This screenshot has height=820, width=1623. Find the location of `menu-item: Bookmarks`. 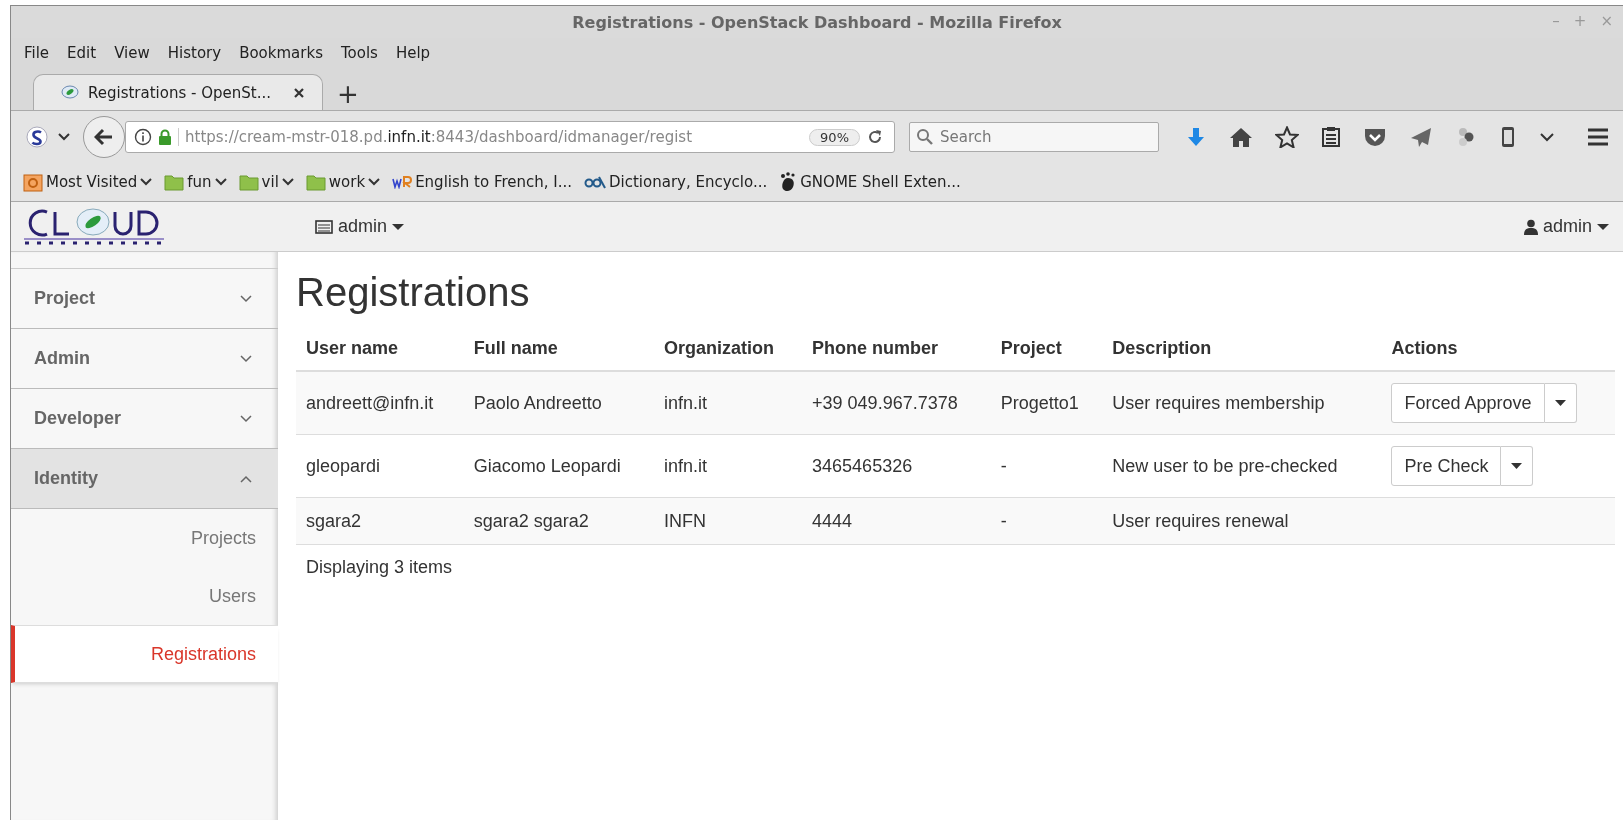

menu-item: Bookmarks is located at coordinates (281, 53).